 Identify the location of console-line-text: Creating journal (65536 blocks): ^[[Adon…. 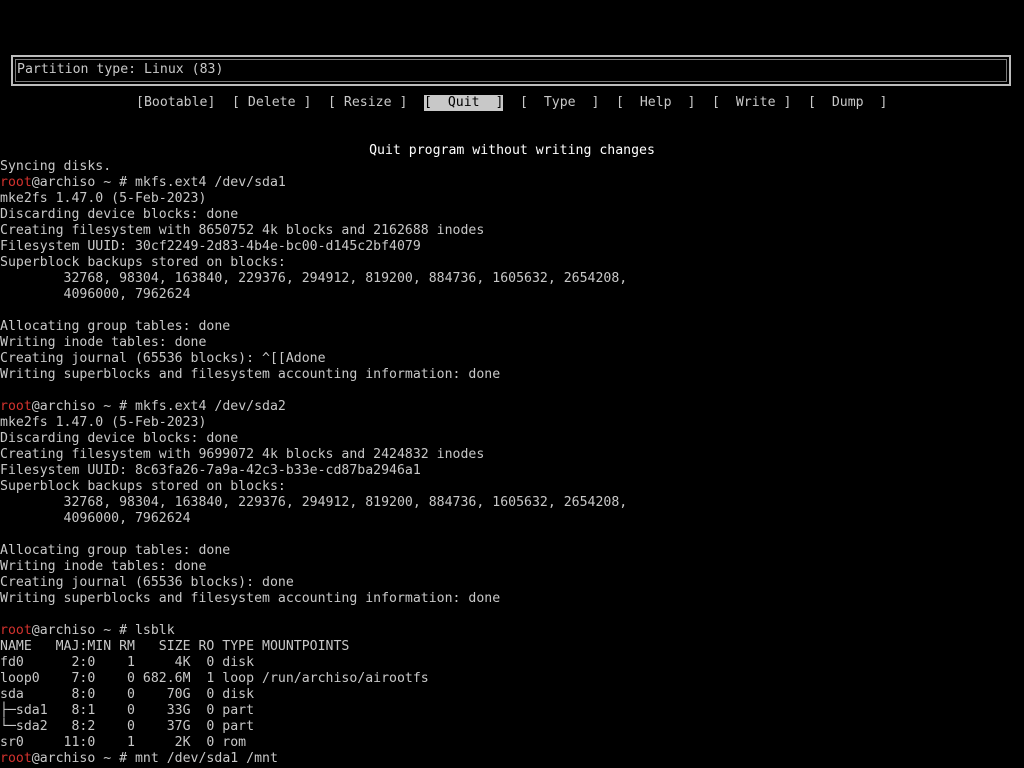
(163, 358).